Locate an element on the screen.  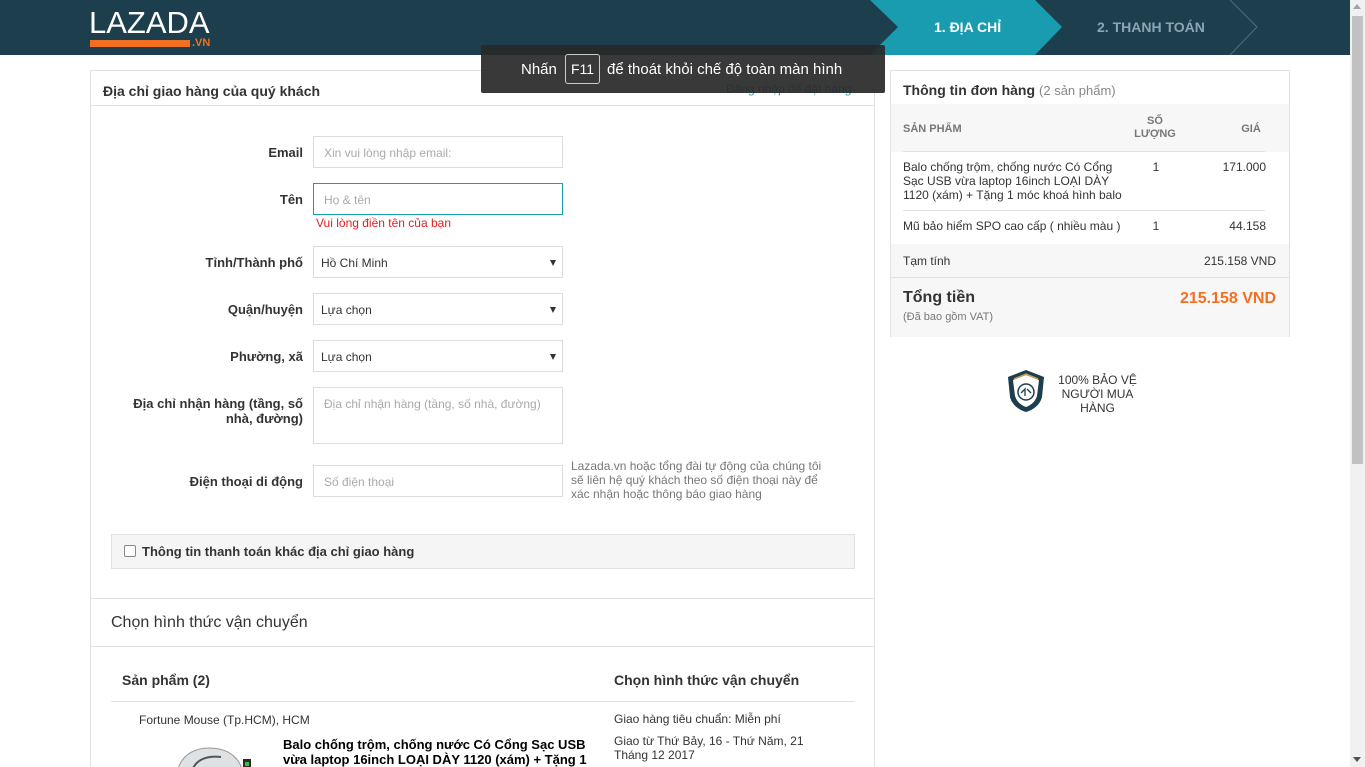
order-title-text: Thông tin đơn hàng is located at coordinates (969, 90).